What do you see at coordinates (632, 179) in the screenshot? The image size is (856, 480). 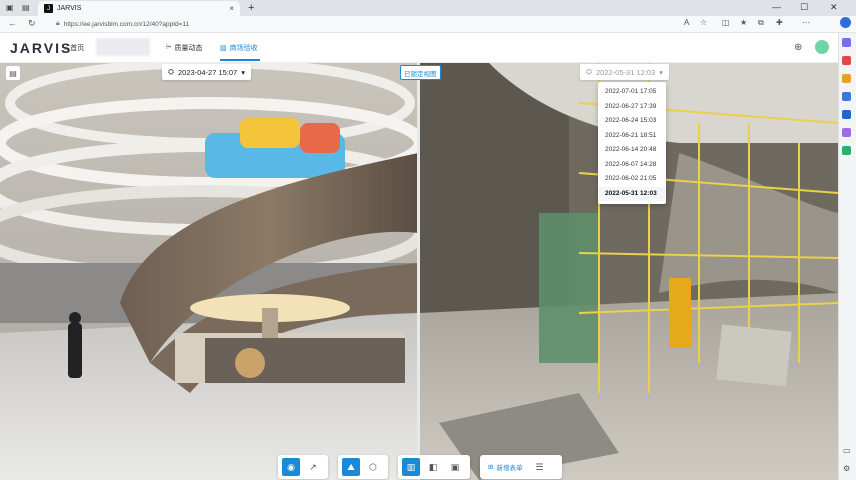 I see `date-option: 2022-06-02 21:05` at bounding box center [632, 179].